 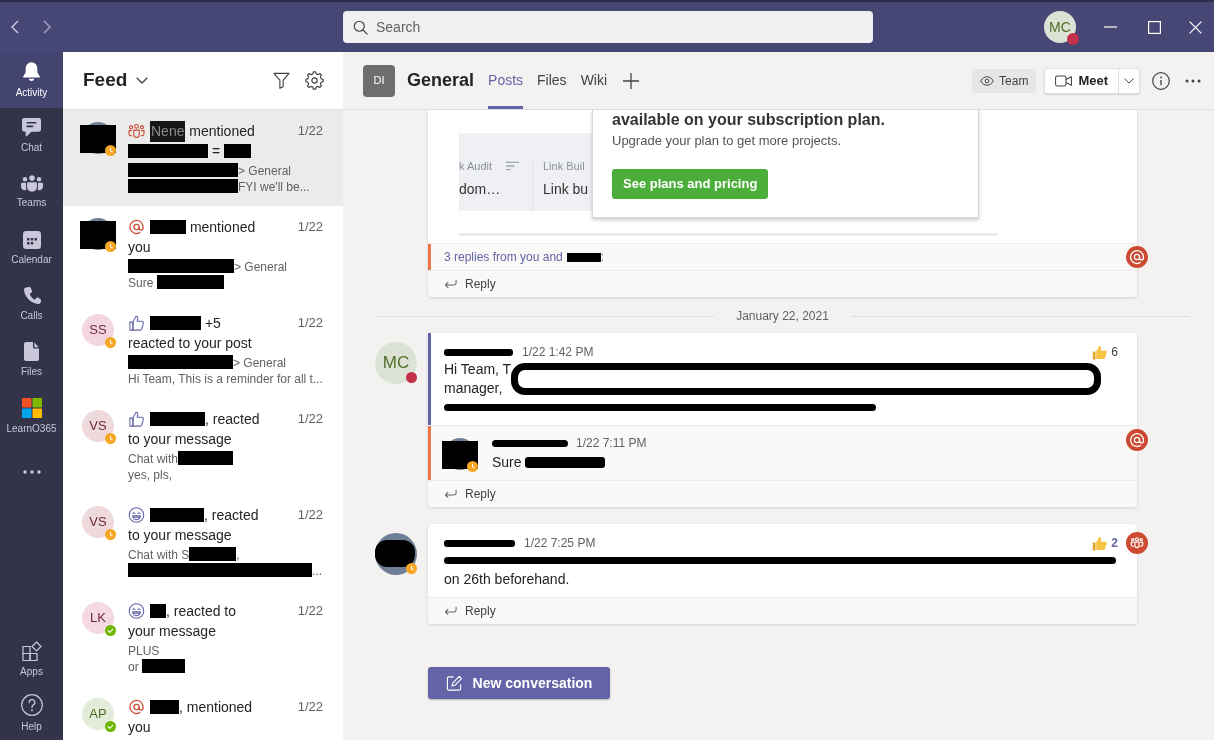 What do you see at coordinates (1195, 27) in the screenshot?
I see `close-icon` at bounding box center [1195, 27].